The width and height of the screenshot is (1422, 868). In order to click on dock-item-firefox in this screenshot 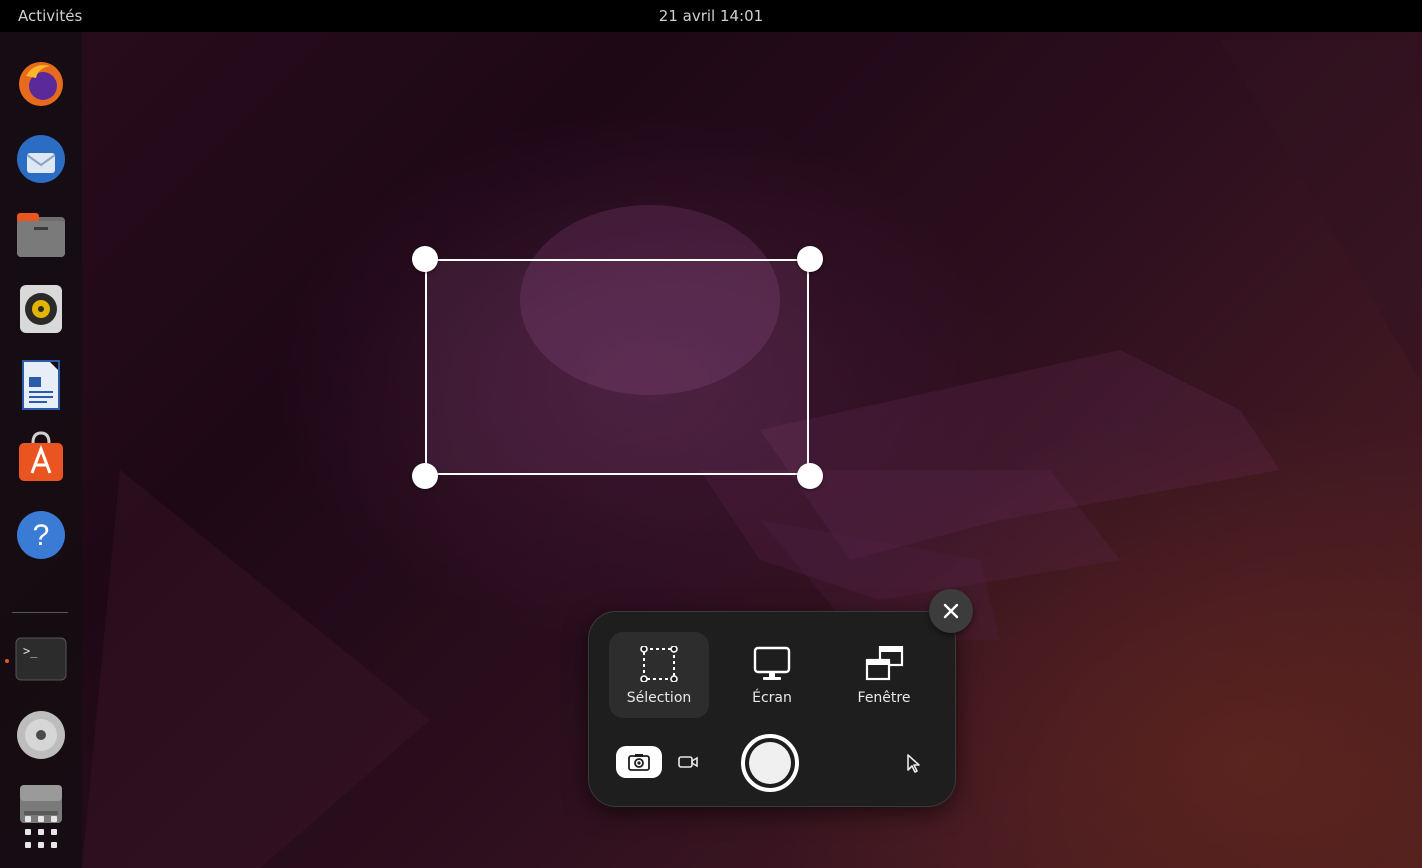, I will do `click(41, 83)`.